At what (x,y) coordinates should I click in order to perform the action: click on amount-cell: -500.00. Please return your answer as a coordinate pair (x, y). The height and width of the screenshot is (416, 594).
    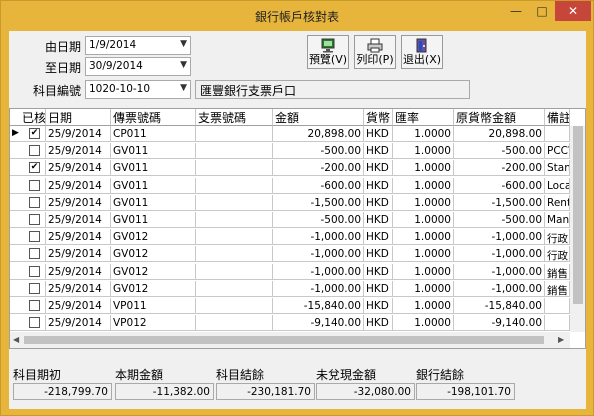
    Looking at the image, I should click on (318, 151).